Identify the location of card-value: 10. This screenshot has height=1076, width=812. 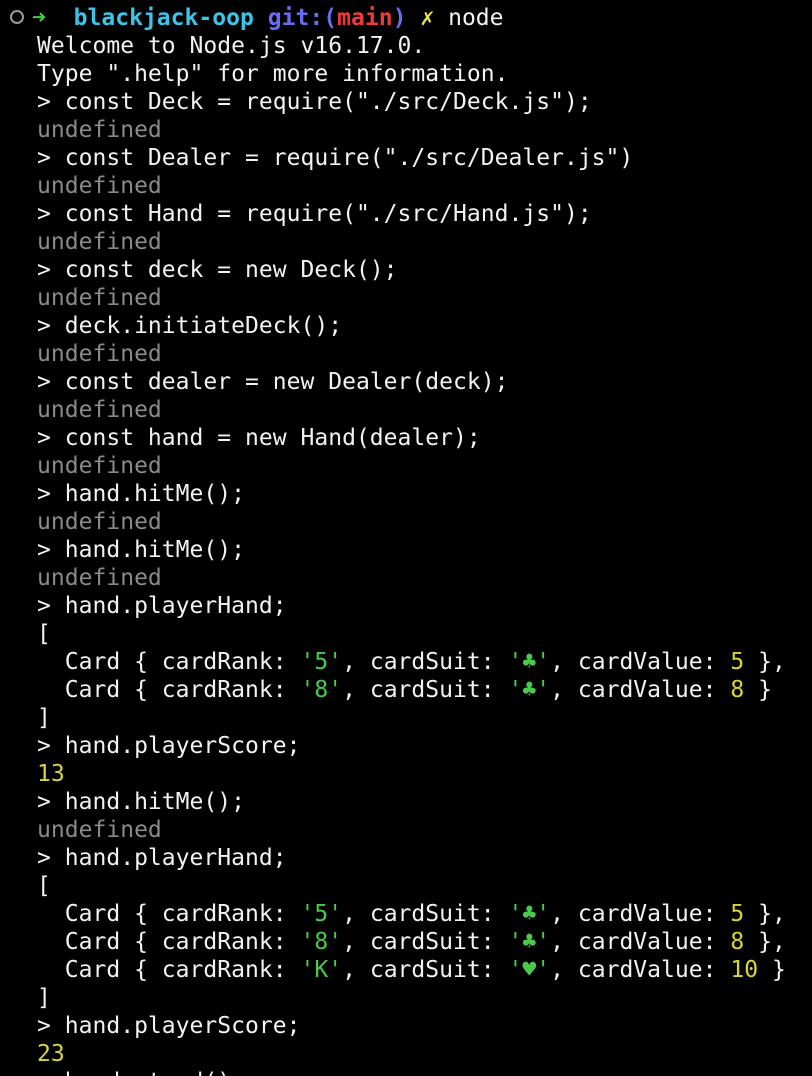
(744, 970).